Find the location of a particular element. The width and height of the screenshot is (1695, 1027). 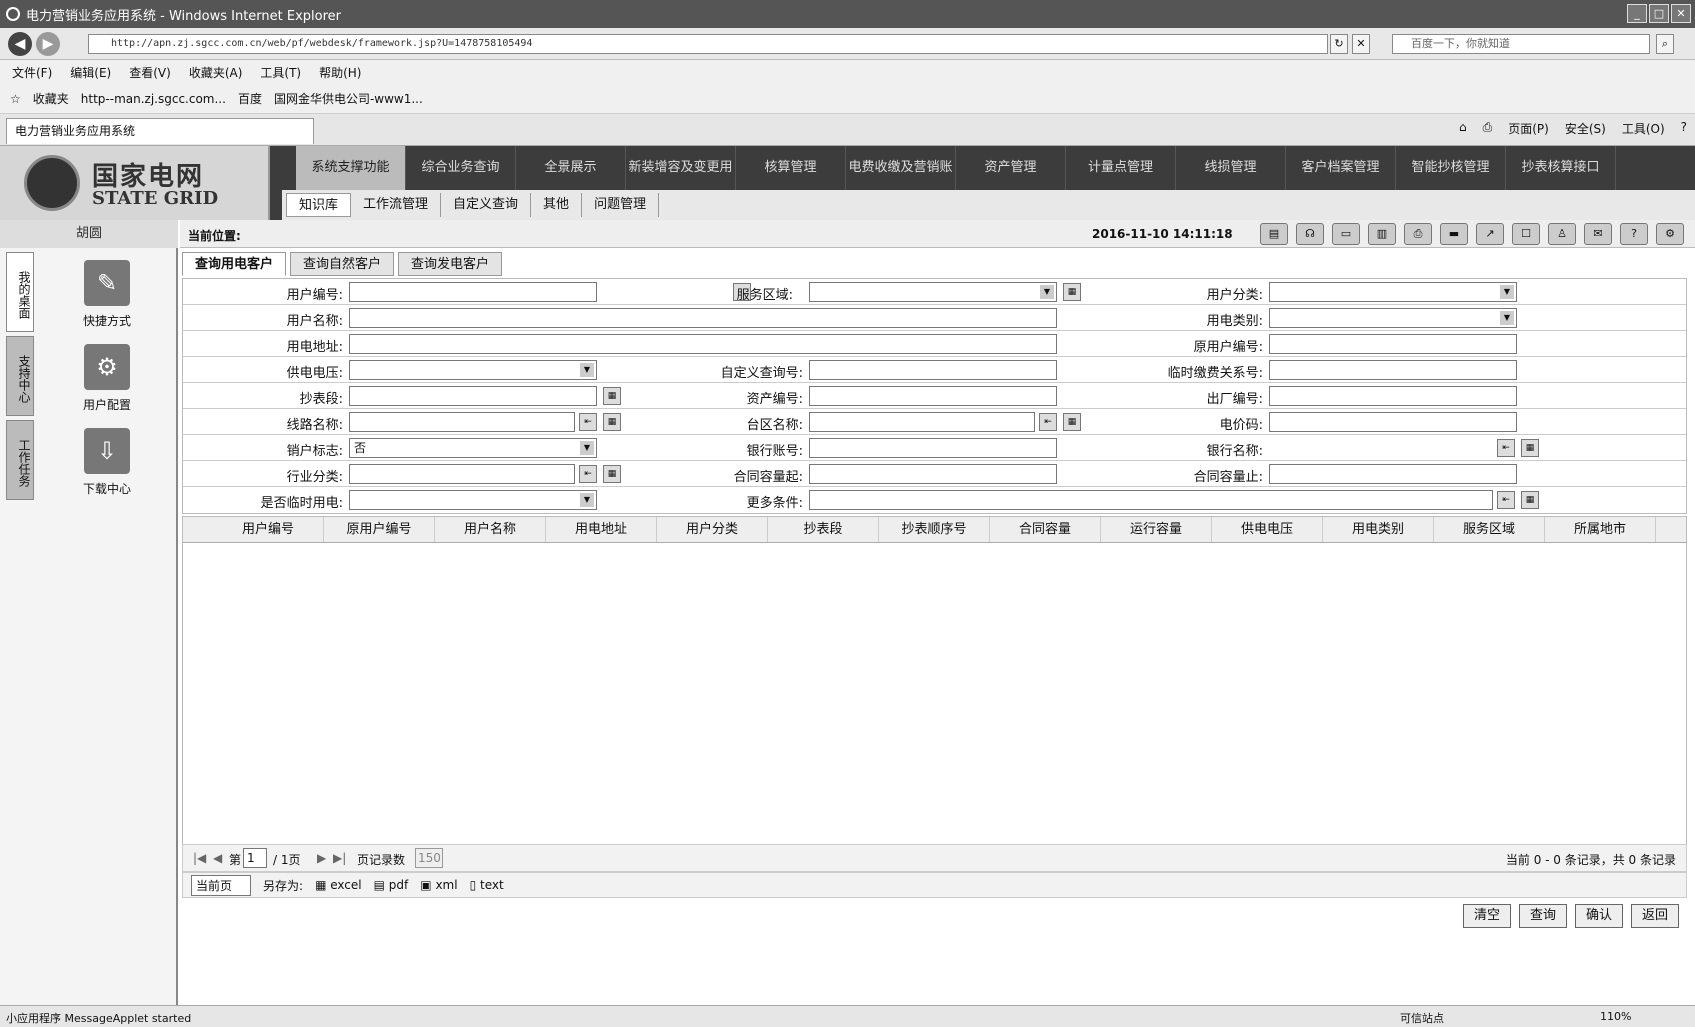

shortcut-quick: ✎ 快捷方式 is located at coordinates (107, 294).